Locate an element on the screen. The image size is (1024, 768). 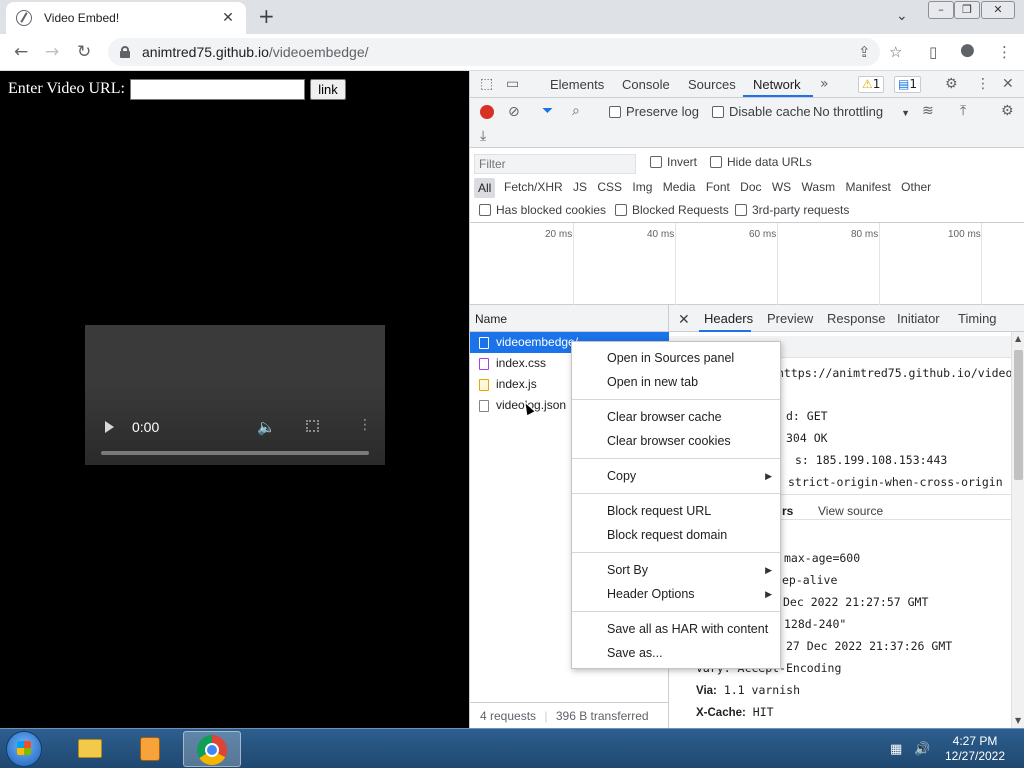
menu-open-in-sources: Open in Sources panel is located at coordinates (676, 358).